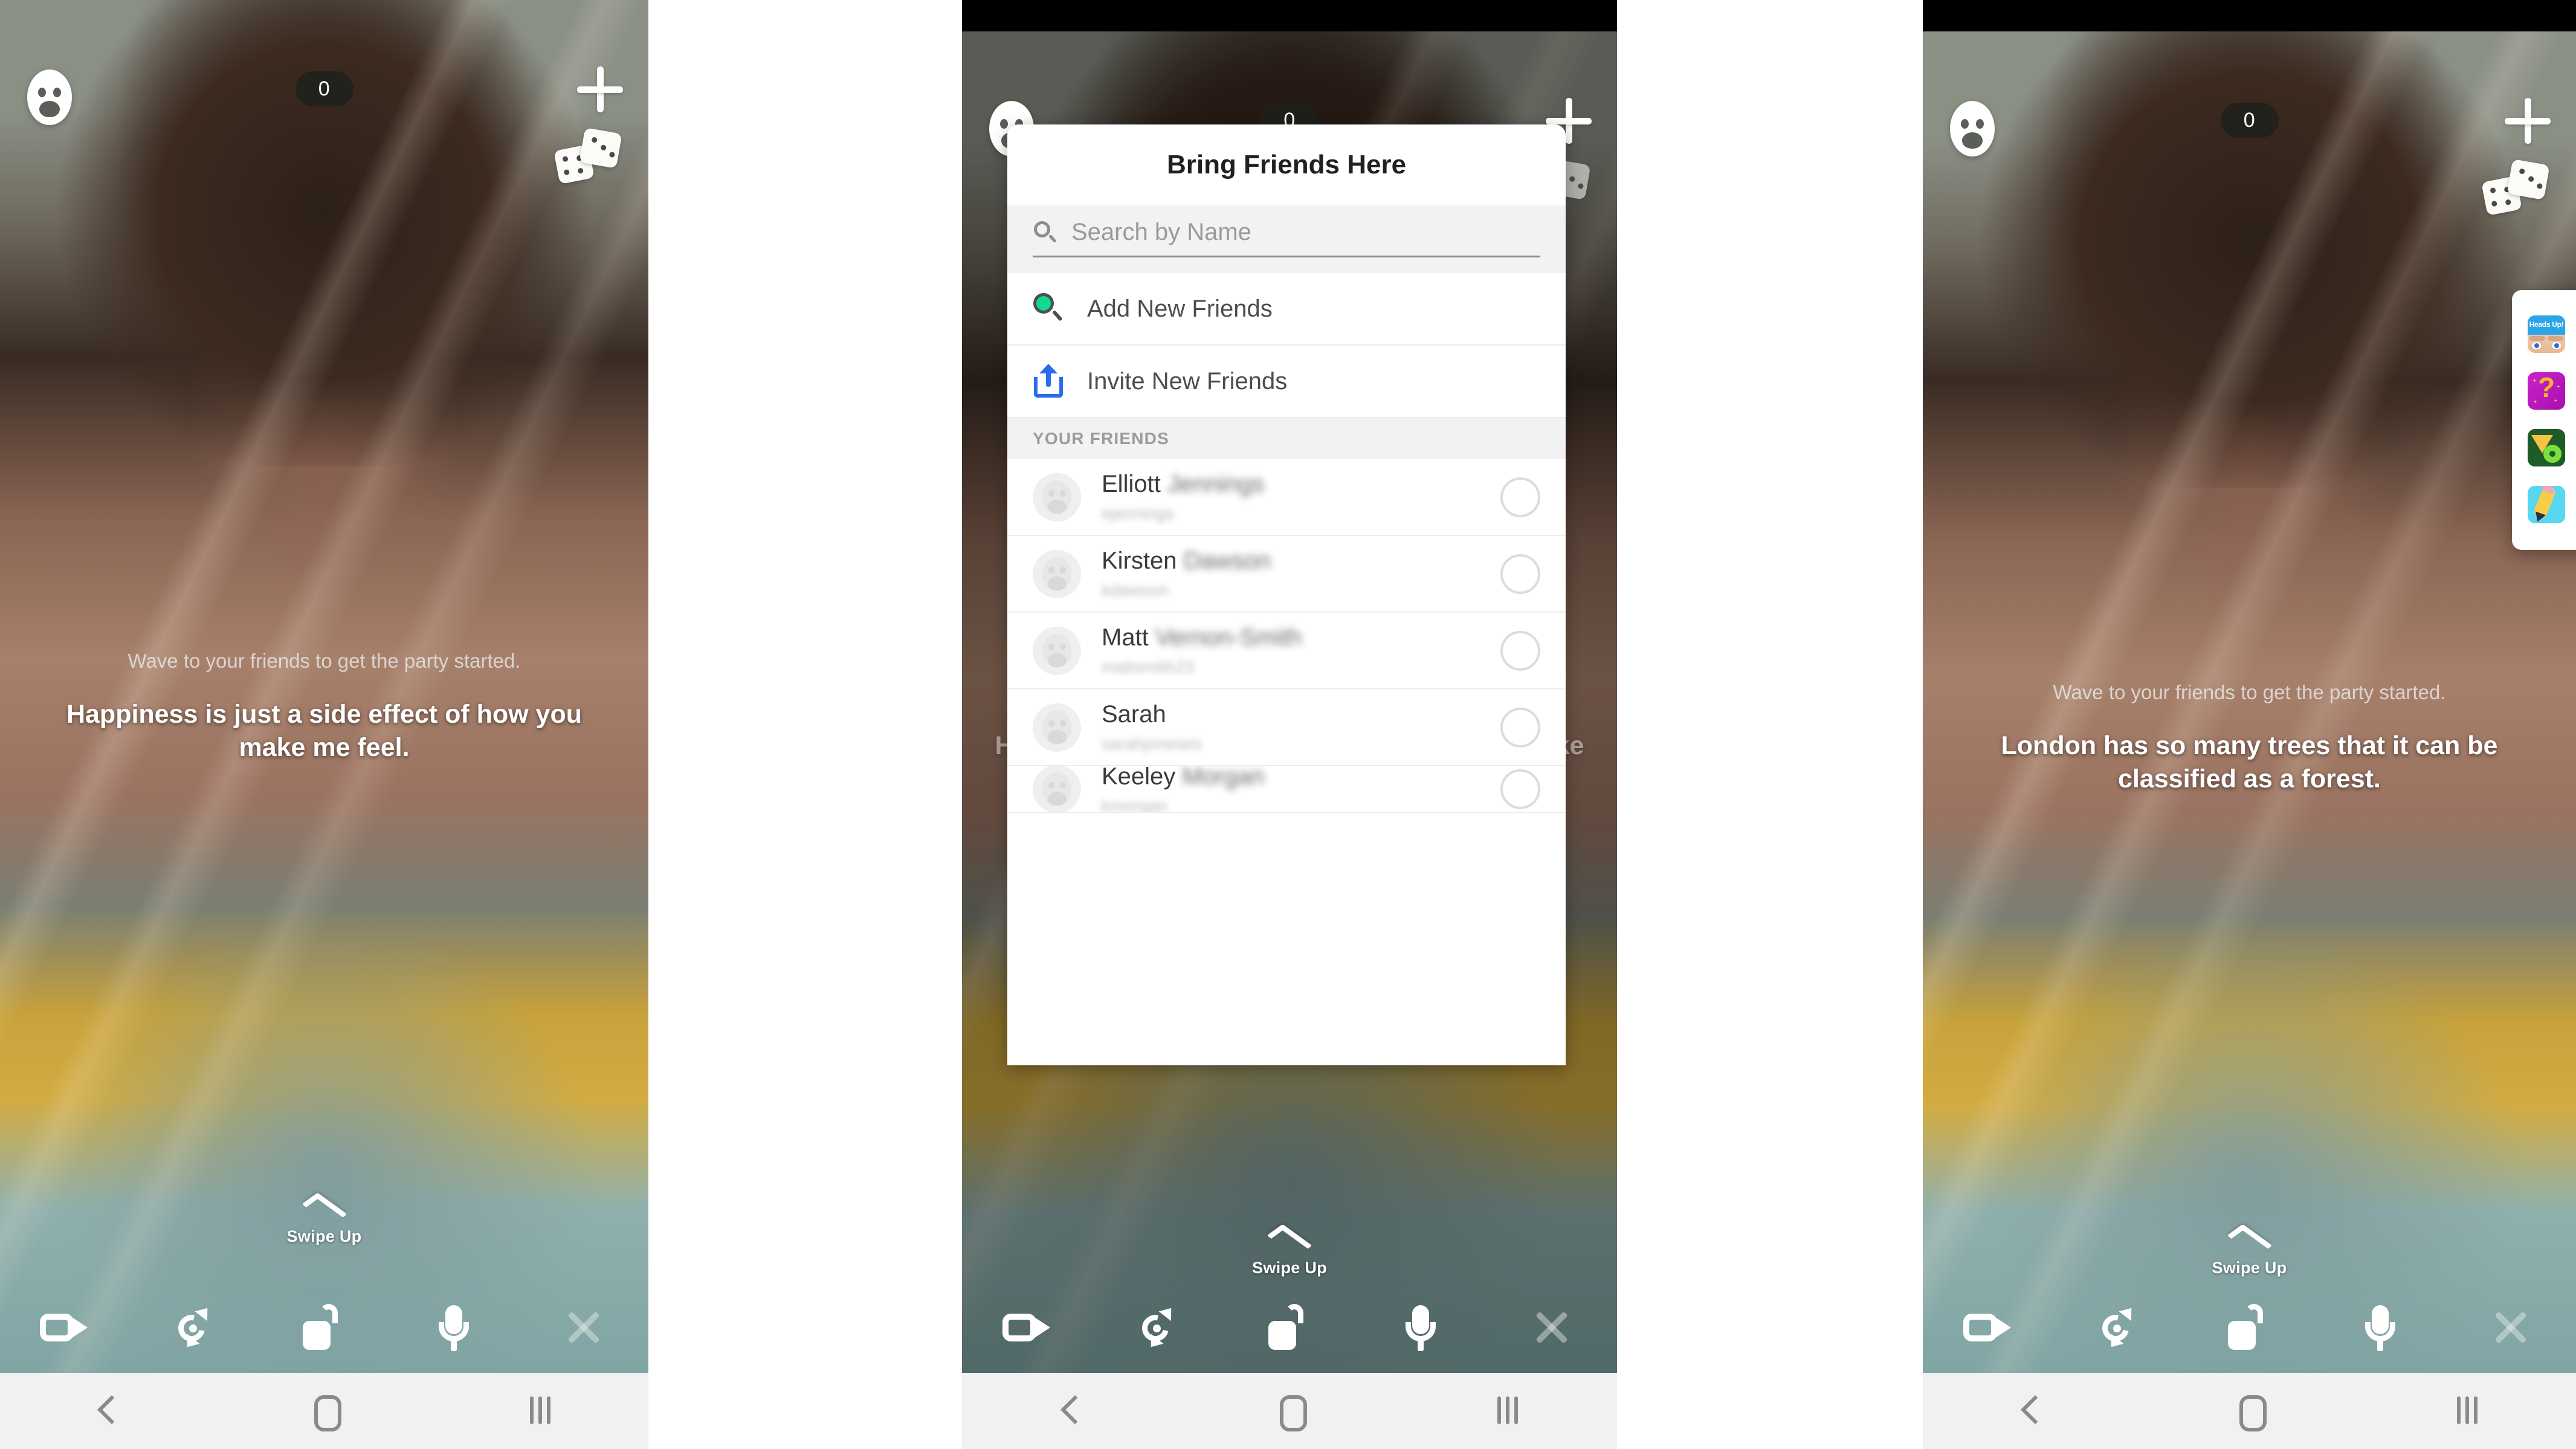  I want to click on friend-handle: kmorgan, so click(1134, 804).